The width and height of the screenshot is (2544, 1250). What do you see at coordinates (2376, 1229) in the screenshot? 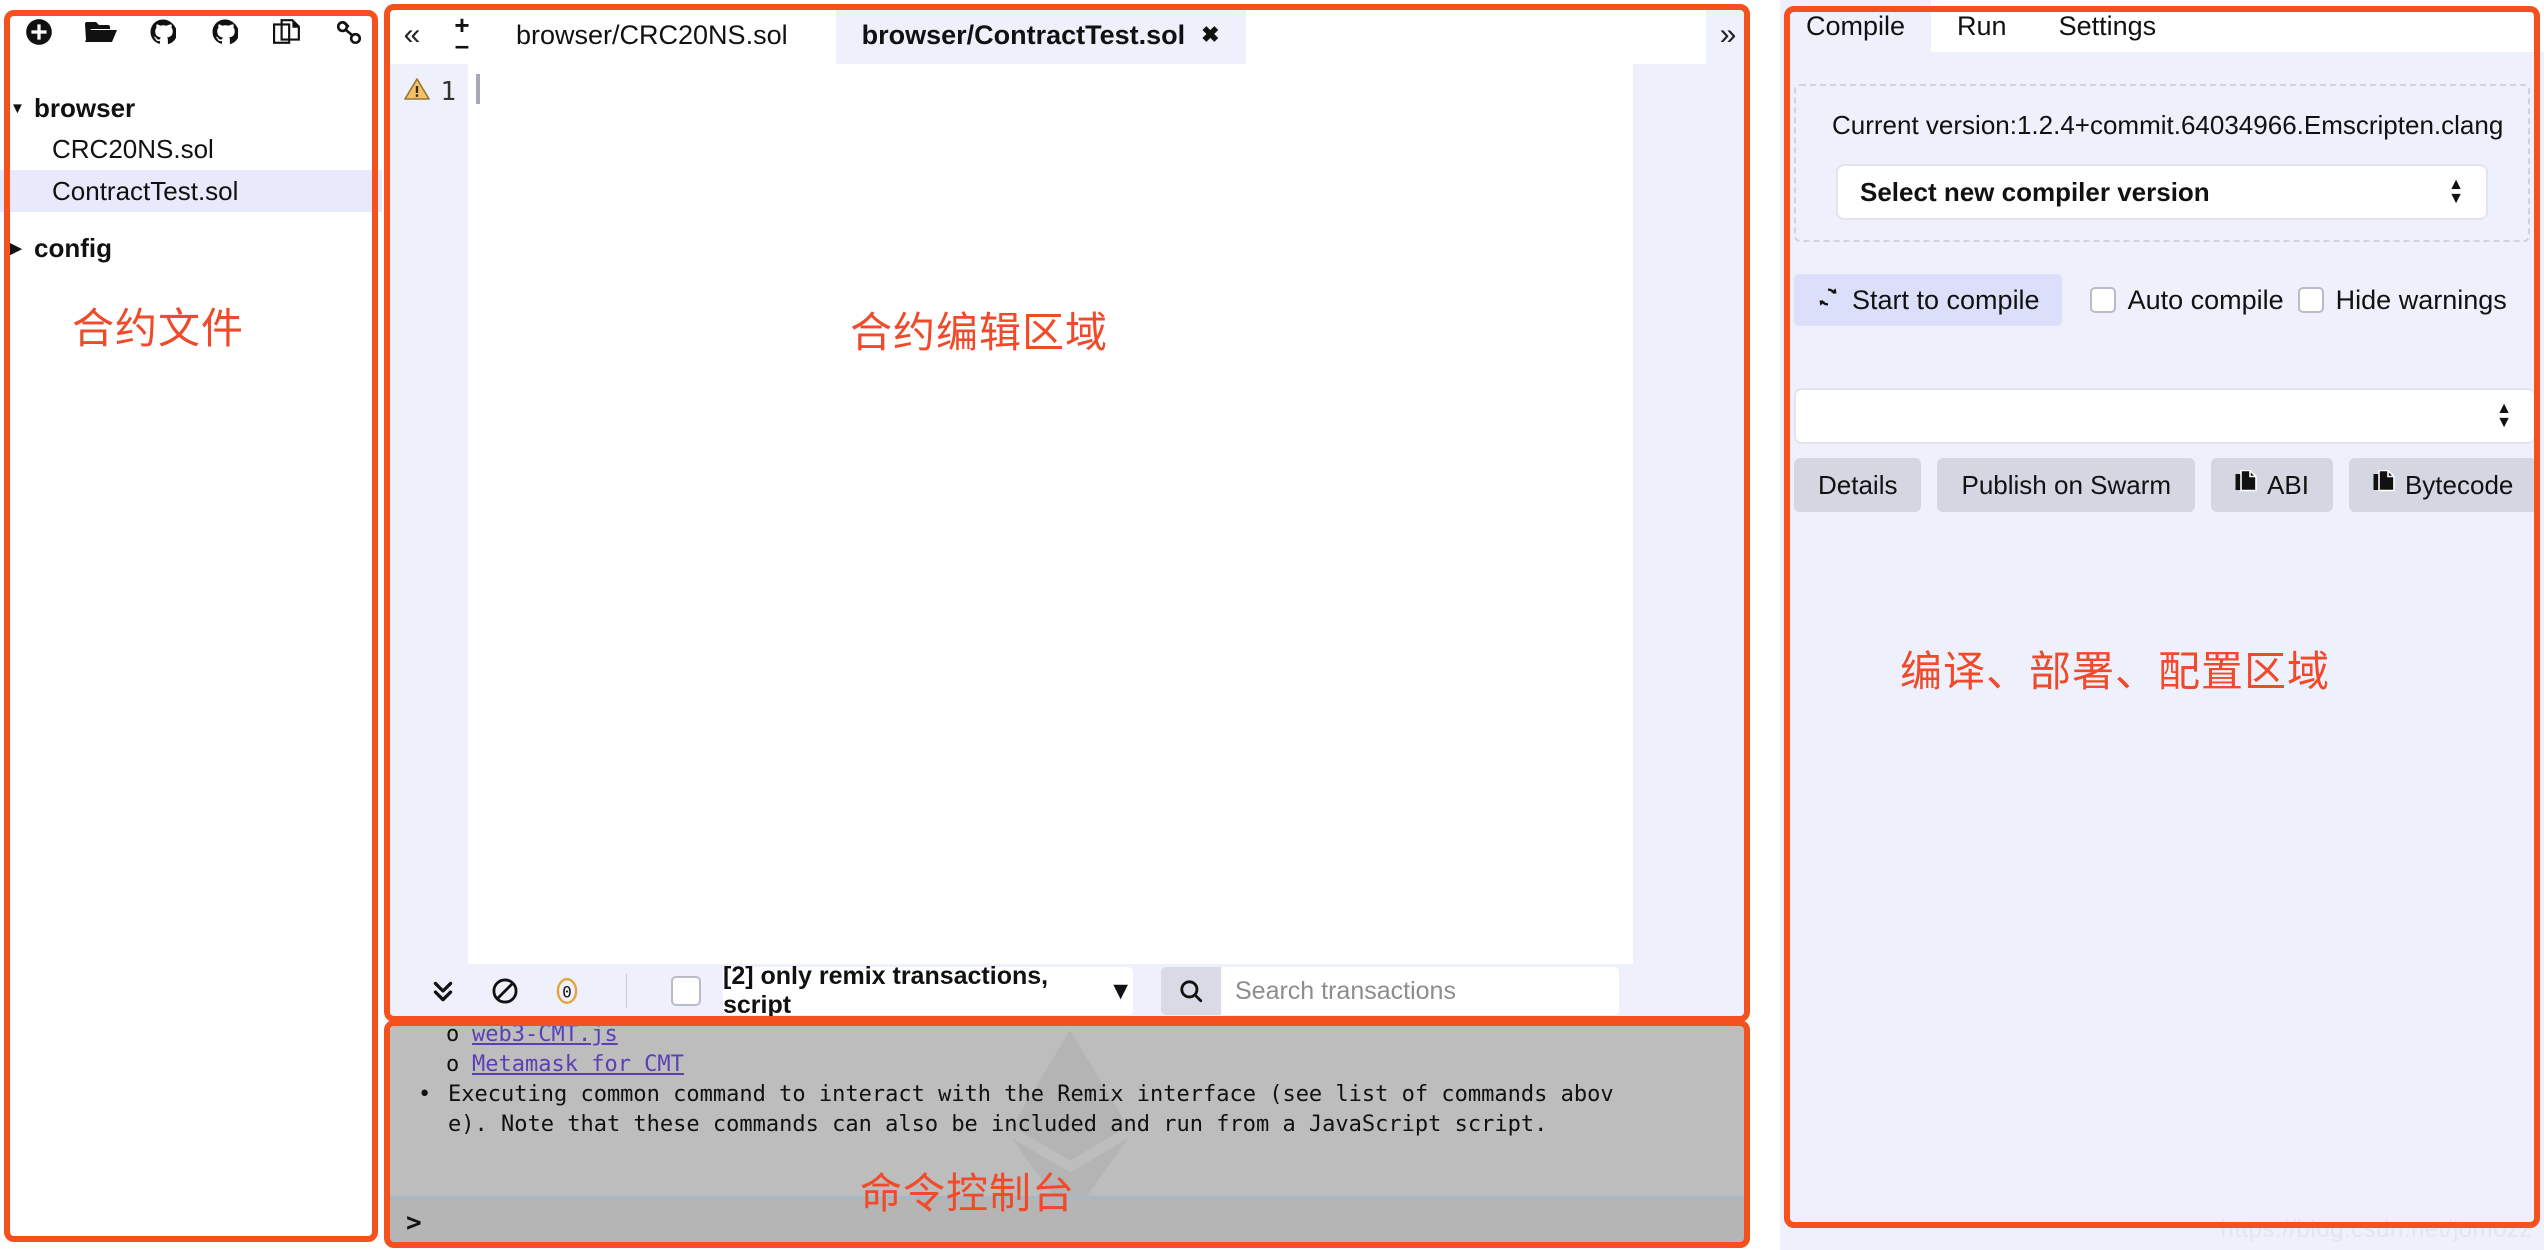
I see `watermark: https://blog.csdn.net/jomozz` at bounding box center [2376, 1229].